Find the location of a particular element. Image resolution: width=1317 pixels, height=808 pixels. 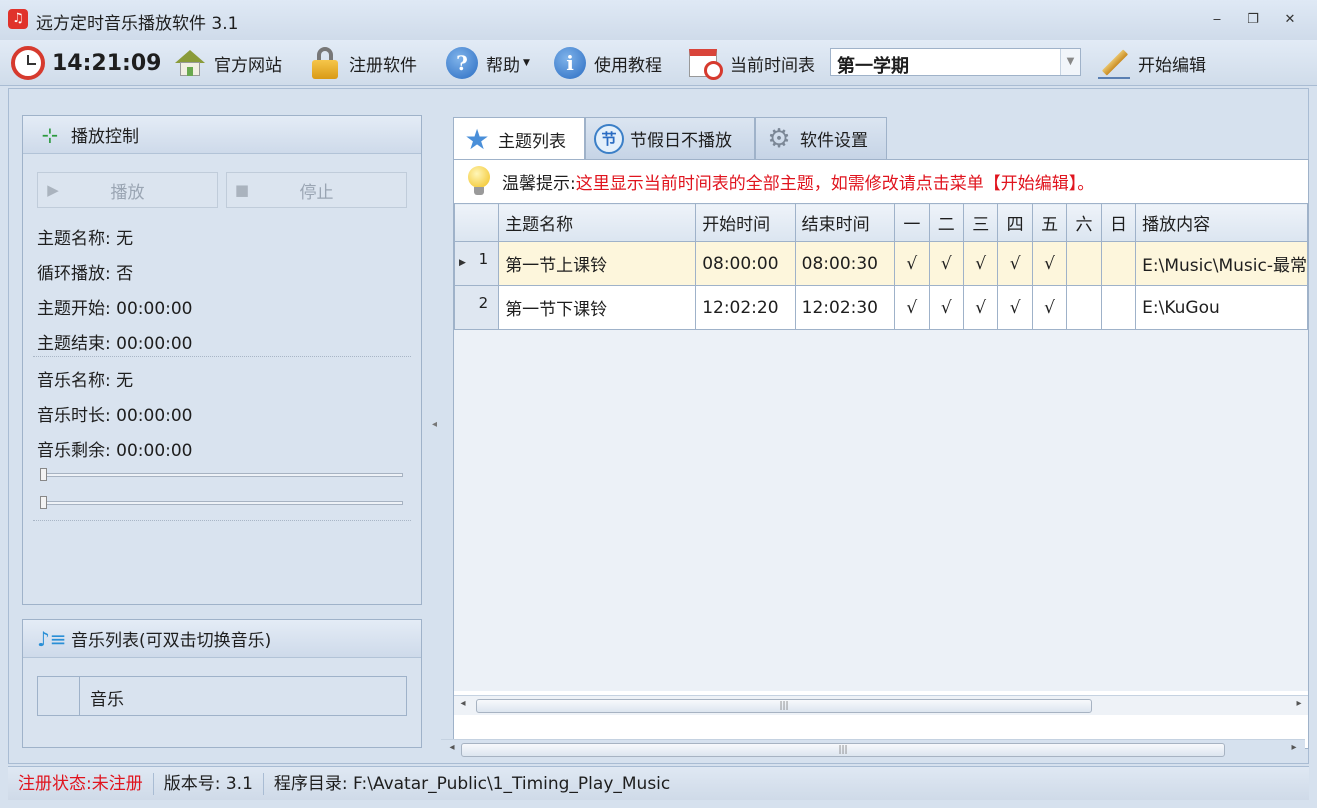

column-header: 日 is located at coordinates (1118, 222).